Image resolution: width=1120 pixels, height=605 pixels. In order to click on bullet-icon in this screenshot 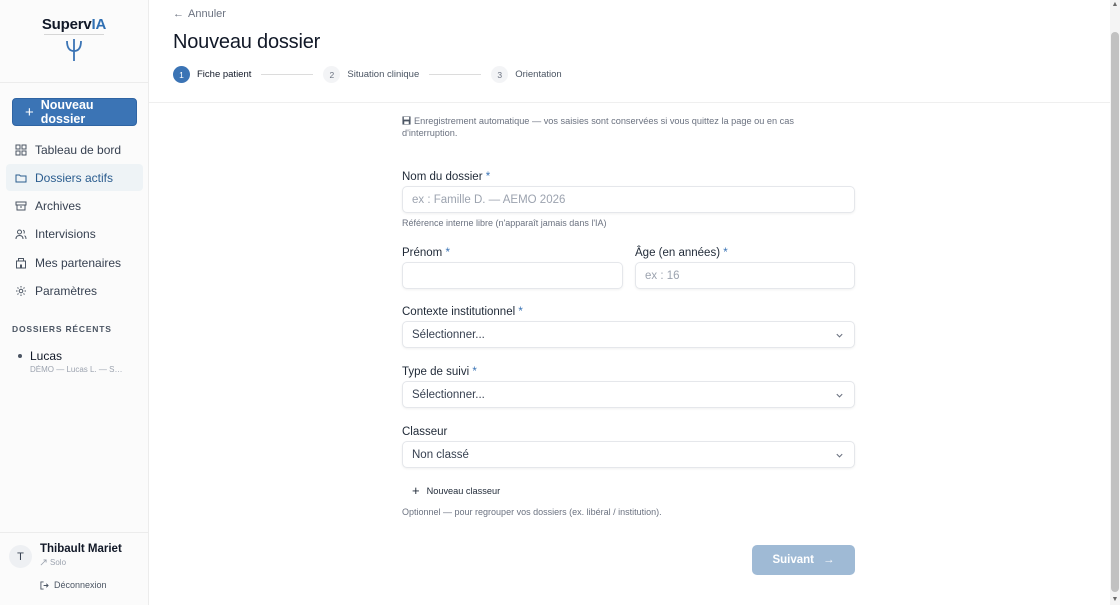, I will do `click(20, 356)`.